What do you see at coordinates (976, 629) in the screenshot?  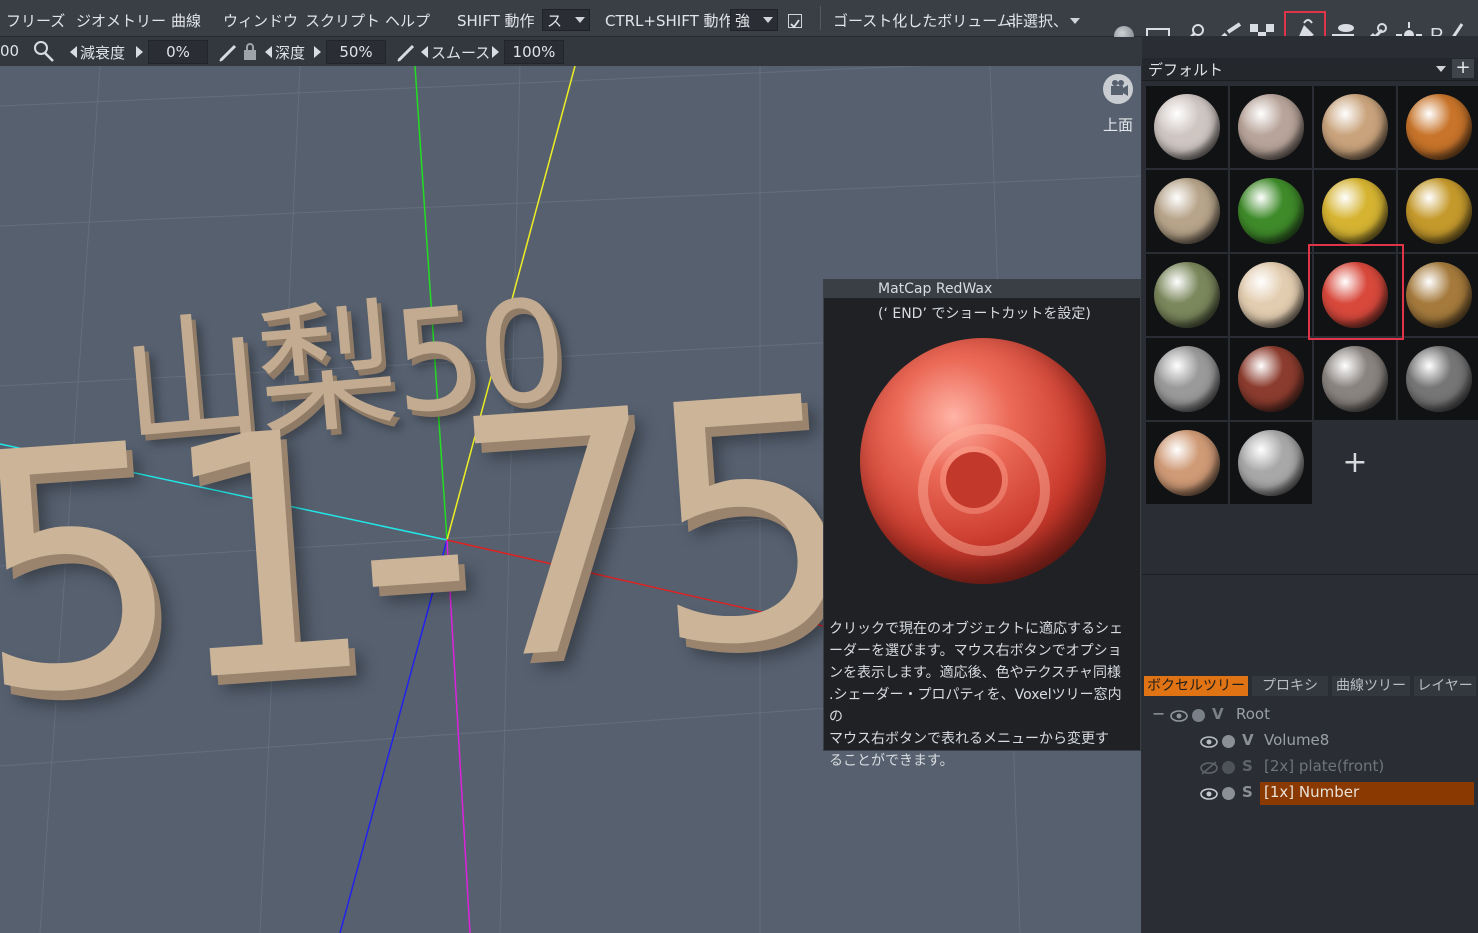 I see `tooltip-line: クリックで現在のオブジェクトに適応するシェ` at bounding box center [976, 629].